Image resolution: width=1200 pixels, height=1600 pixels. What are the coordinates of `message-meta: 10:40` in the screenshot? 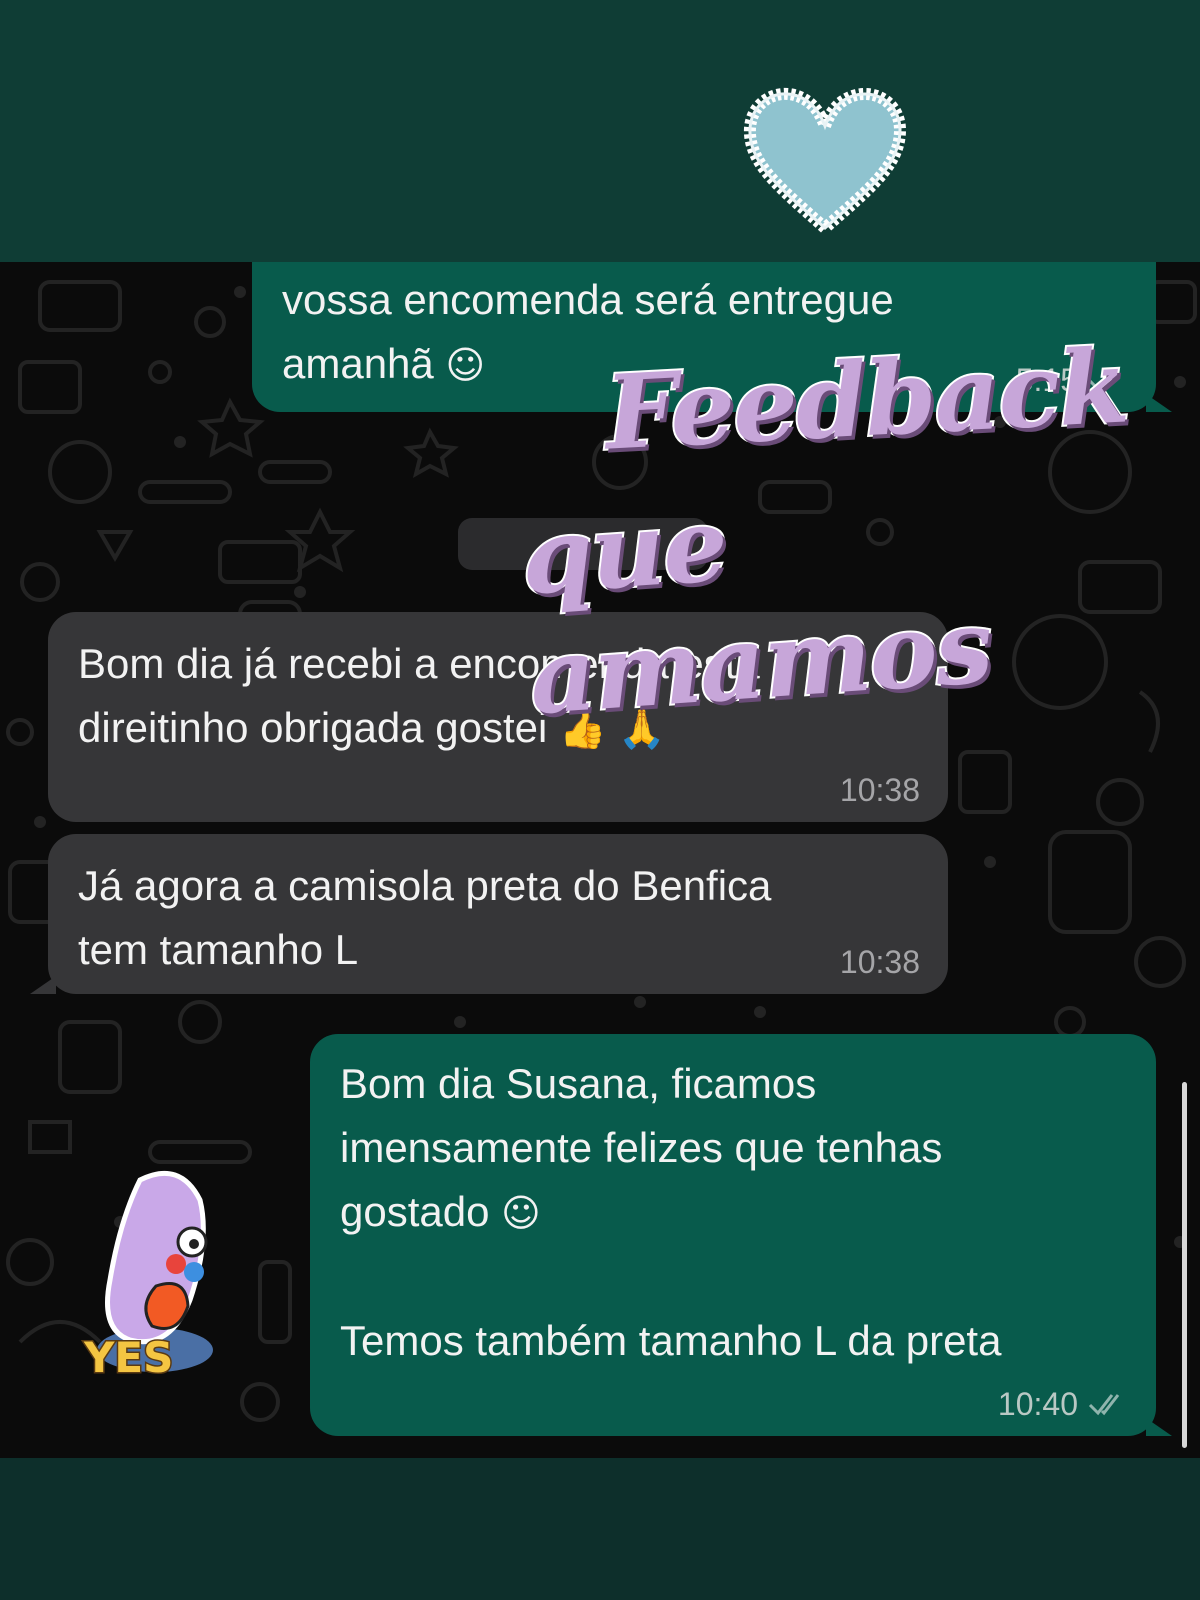 It's located at (1063, 1404).